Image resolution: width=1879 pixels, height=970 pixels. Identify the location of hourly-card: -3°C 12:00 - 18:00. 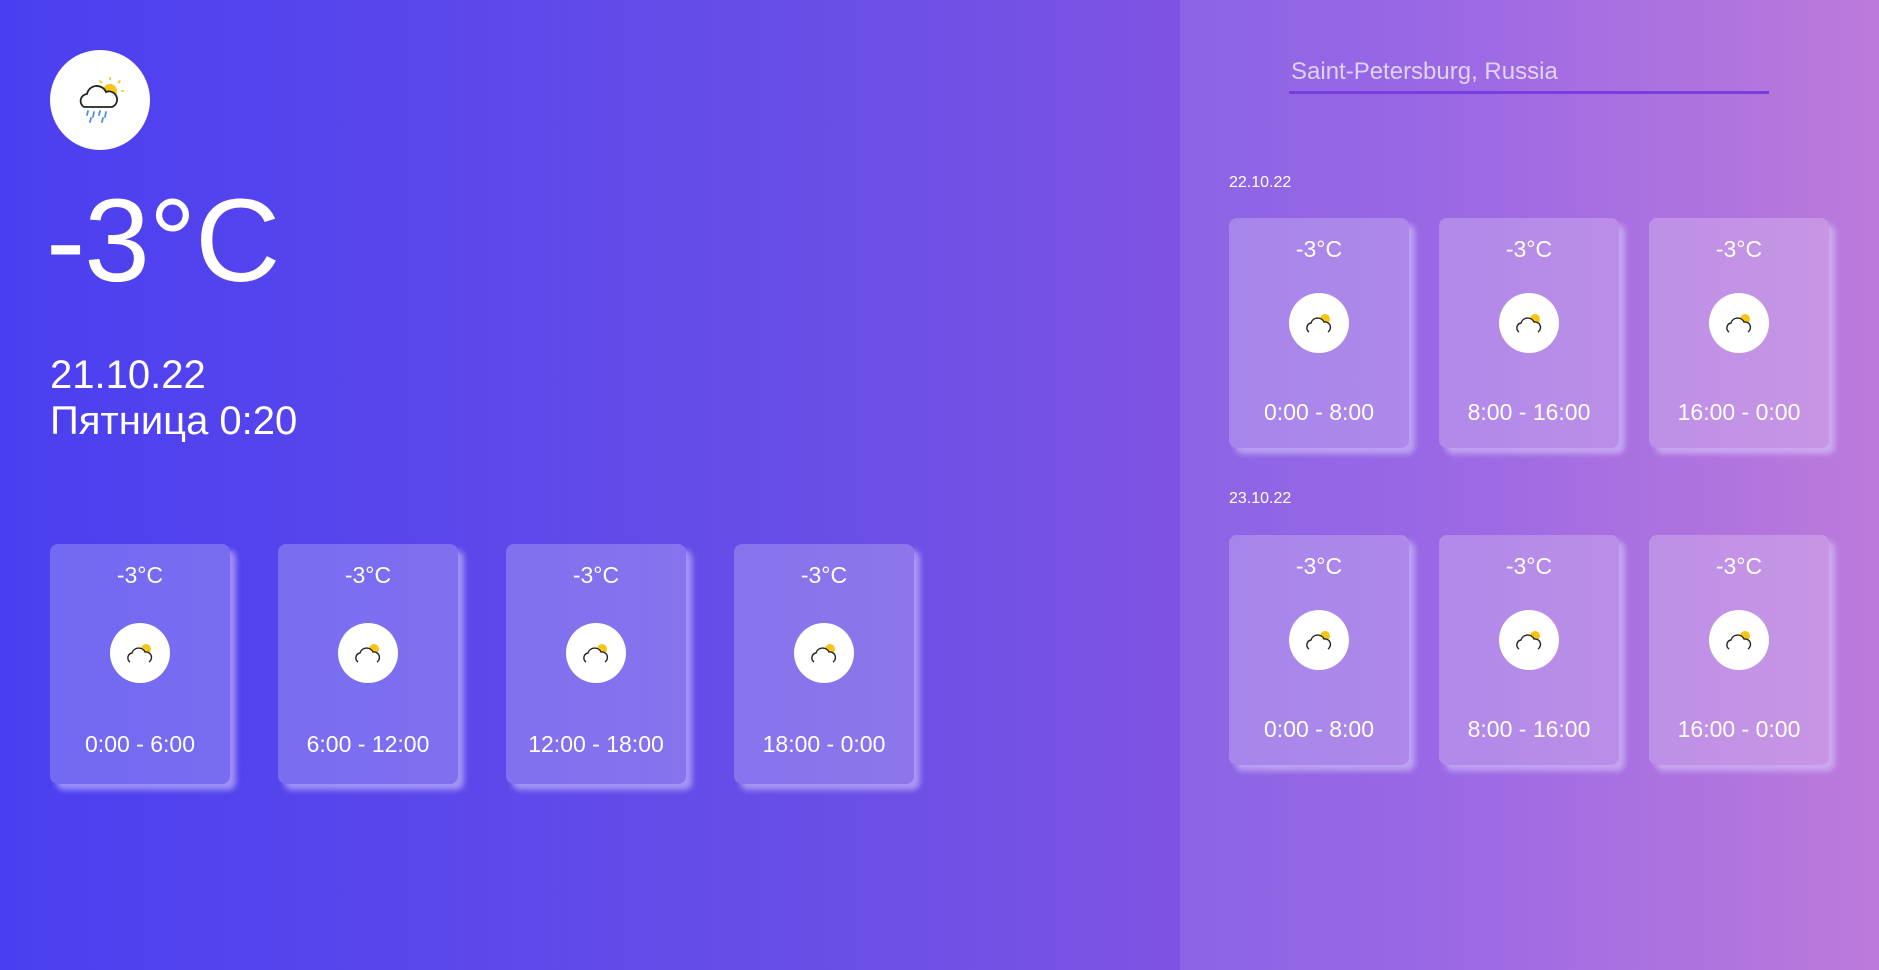
(596, 664).